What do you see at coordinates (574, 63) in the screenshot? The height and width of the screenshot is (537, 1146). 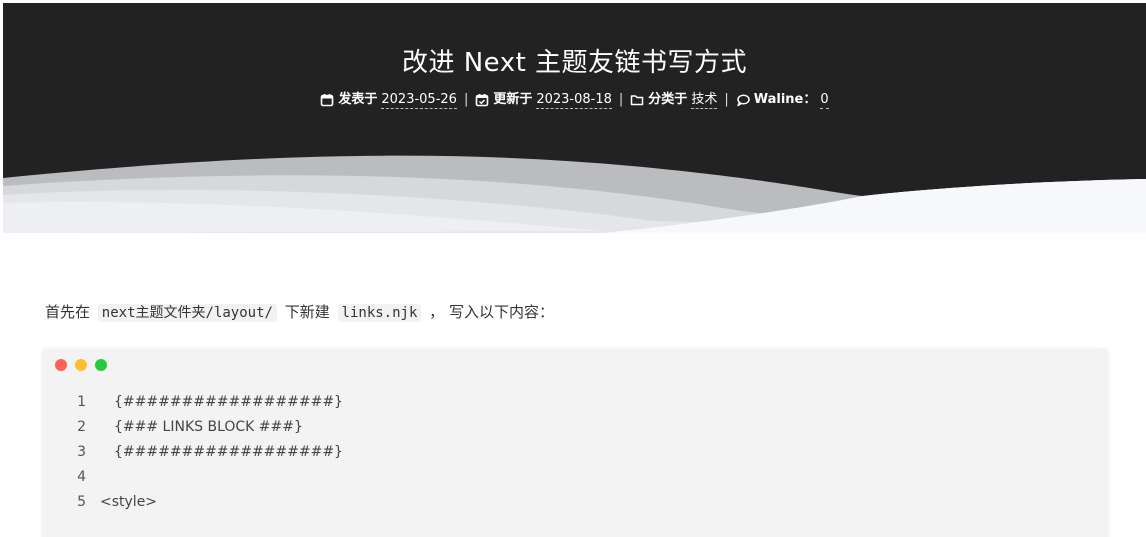 I see `post-title: 改进 Next 主题友链书写方式` at bounding box center [574, 63].